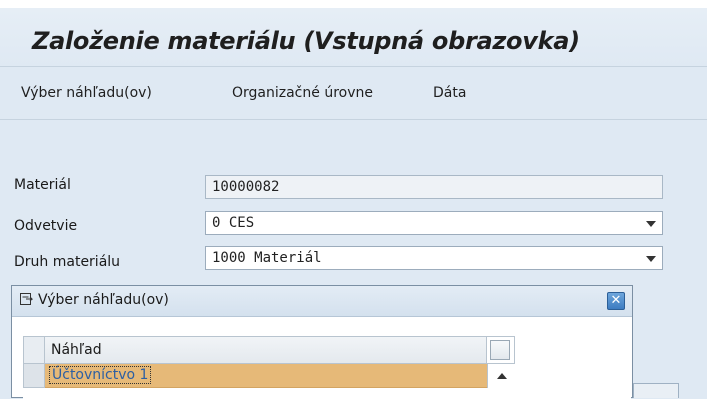 The height and width of the screenshot is (399, 707). I want to click on table-settings-button, so click(500, 350).